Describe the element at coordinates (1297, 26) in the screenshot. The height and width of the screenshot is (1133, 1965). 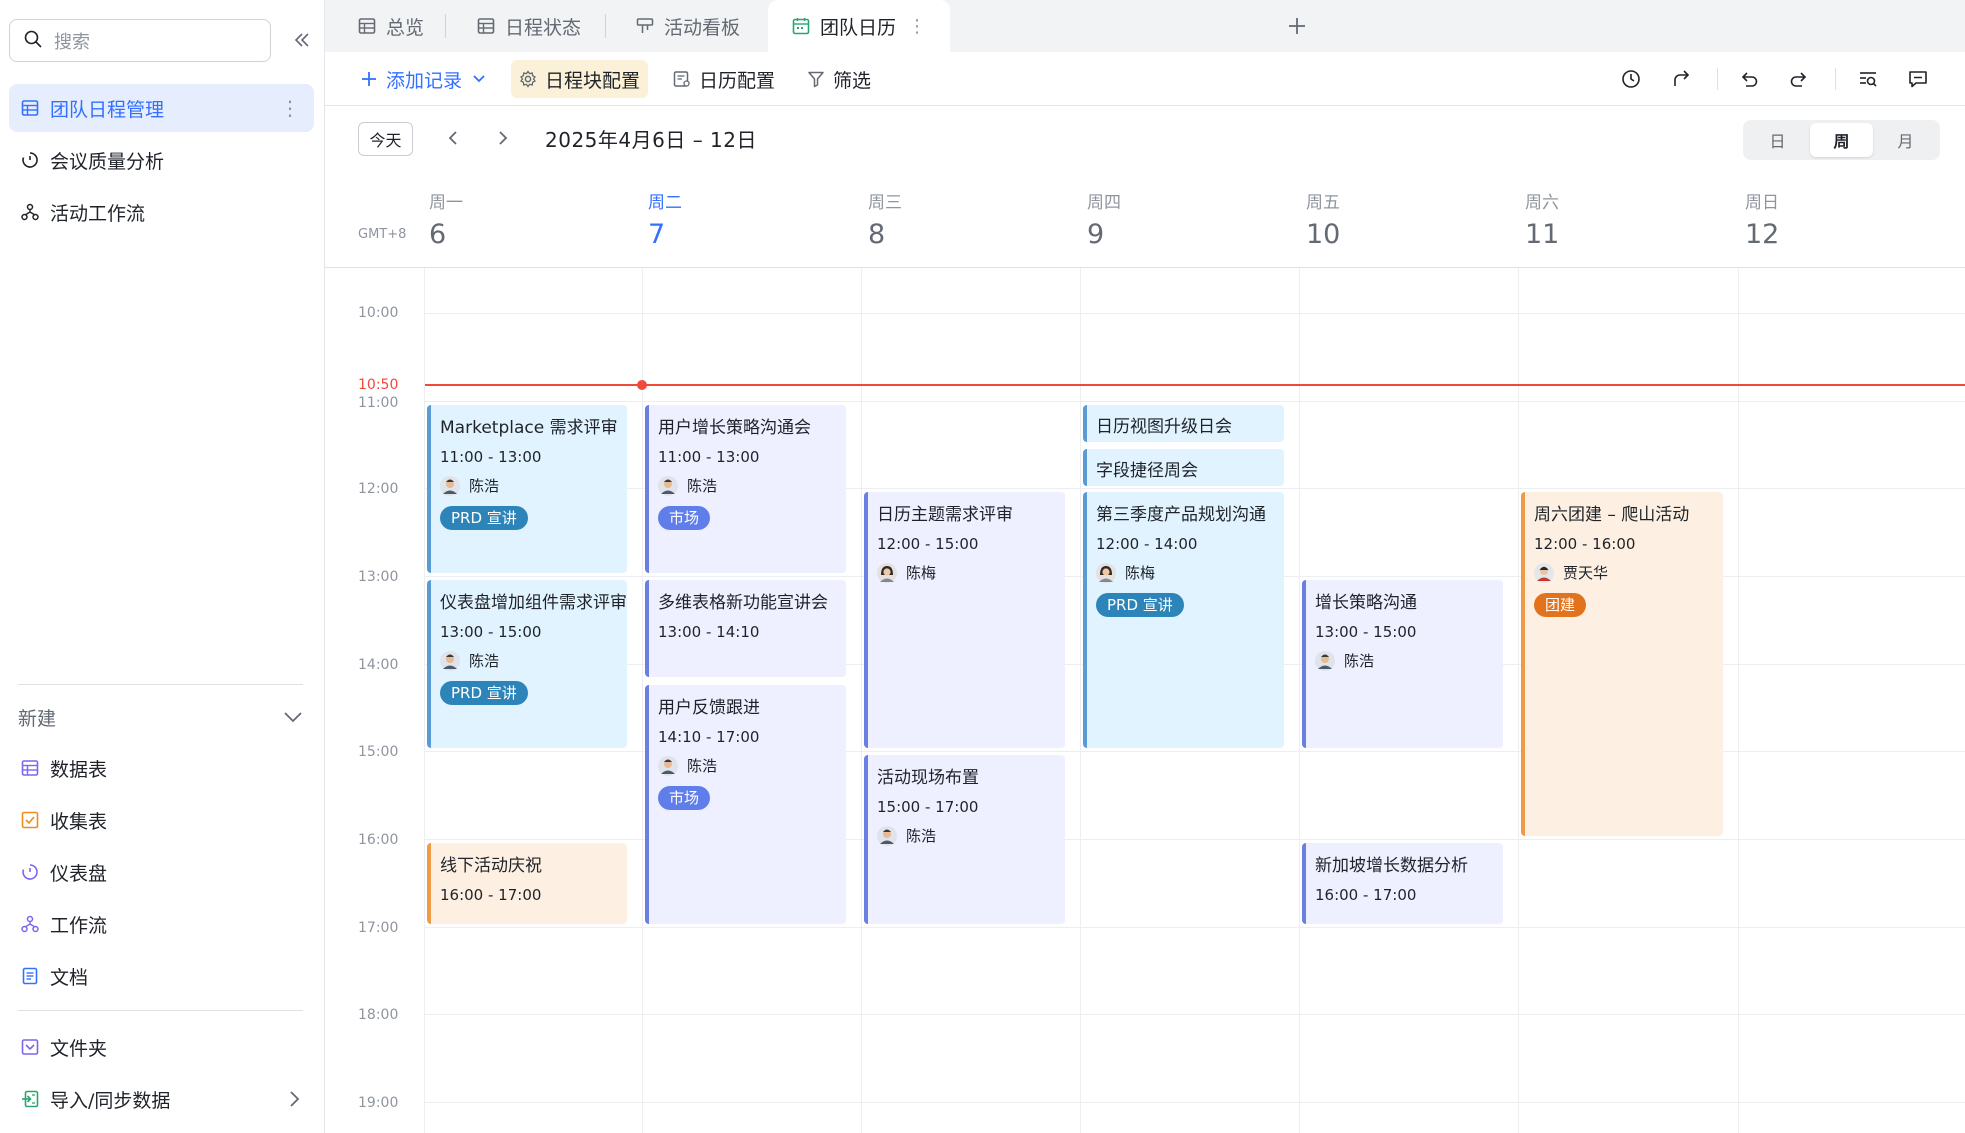
I see `add-view-button` at that location.